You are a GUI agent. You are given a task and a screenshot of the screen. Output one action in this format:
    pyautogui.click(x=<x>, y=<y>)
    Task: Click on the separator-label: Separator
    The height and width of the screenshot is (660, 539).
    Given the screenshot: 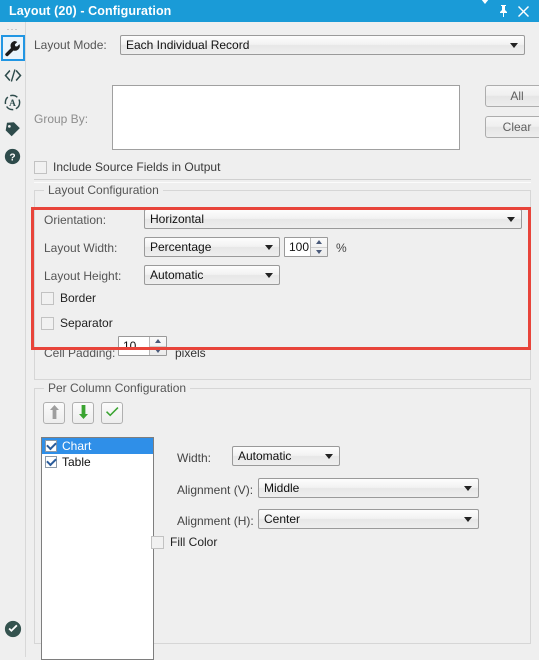 What is the action you would take?
    pyautogui.click(x=86, y=323)
    